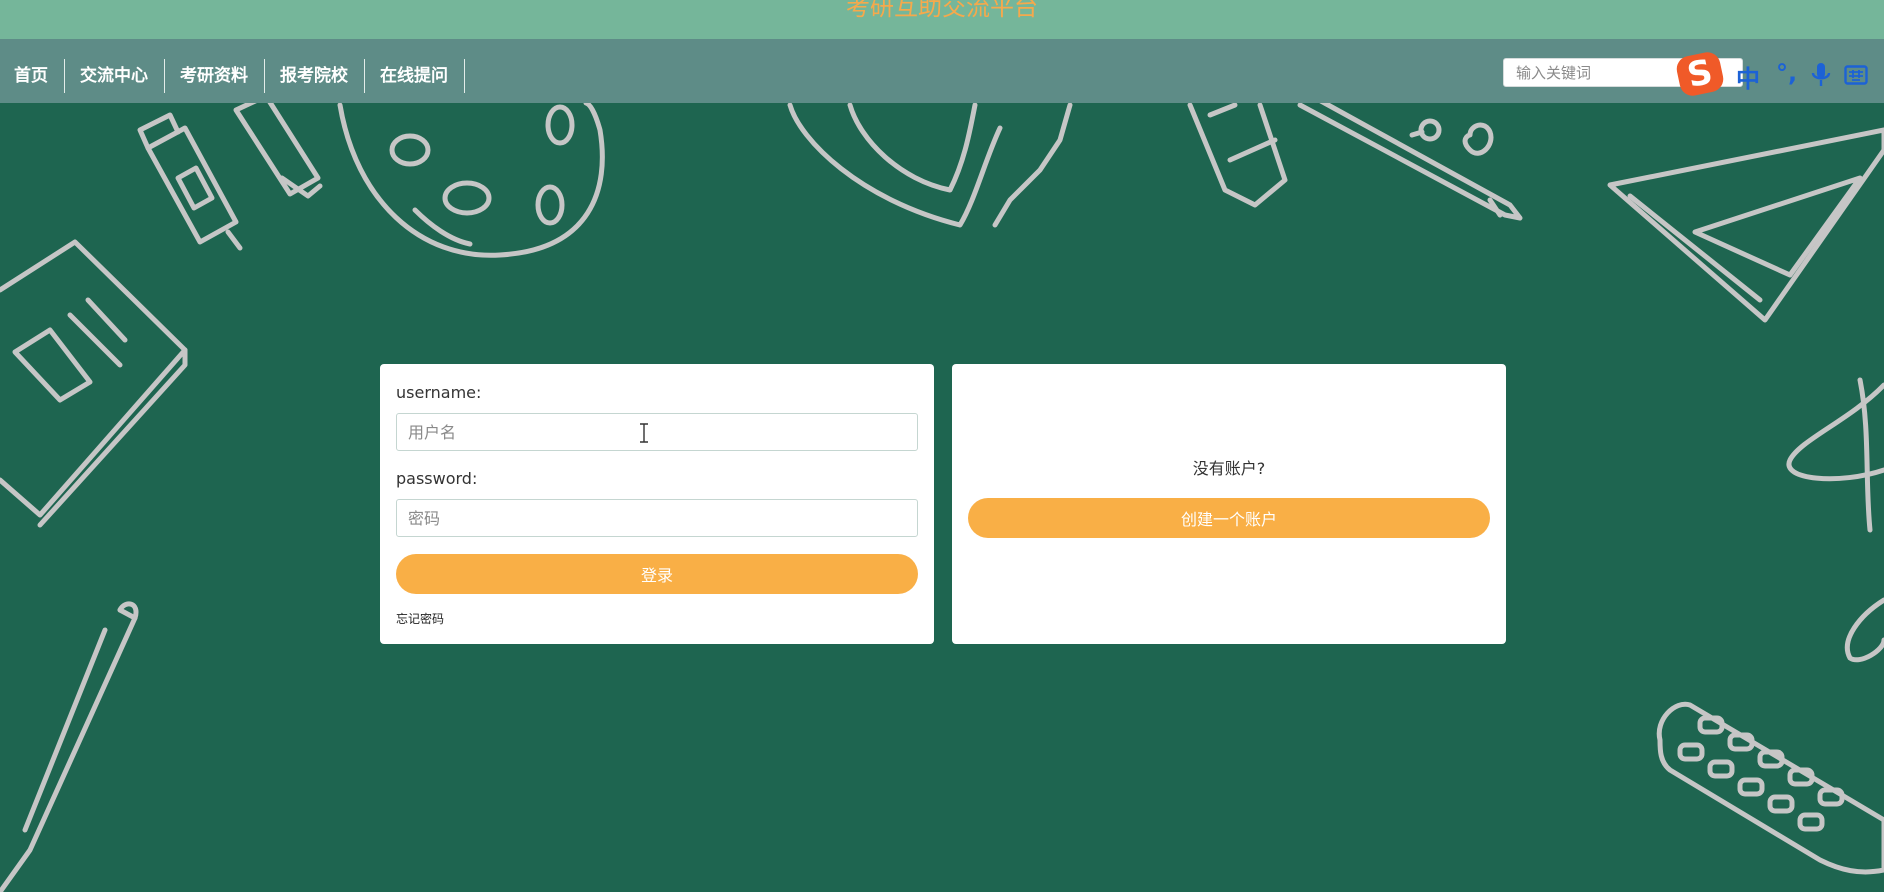  What do you see at coordinates (1700, 74) in the screenshot?
I see `ime-logo-icon: S` at bounding box center [1700, 74].